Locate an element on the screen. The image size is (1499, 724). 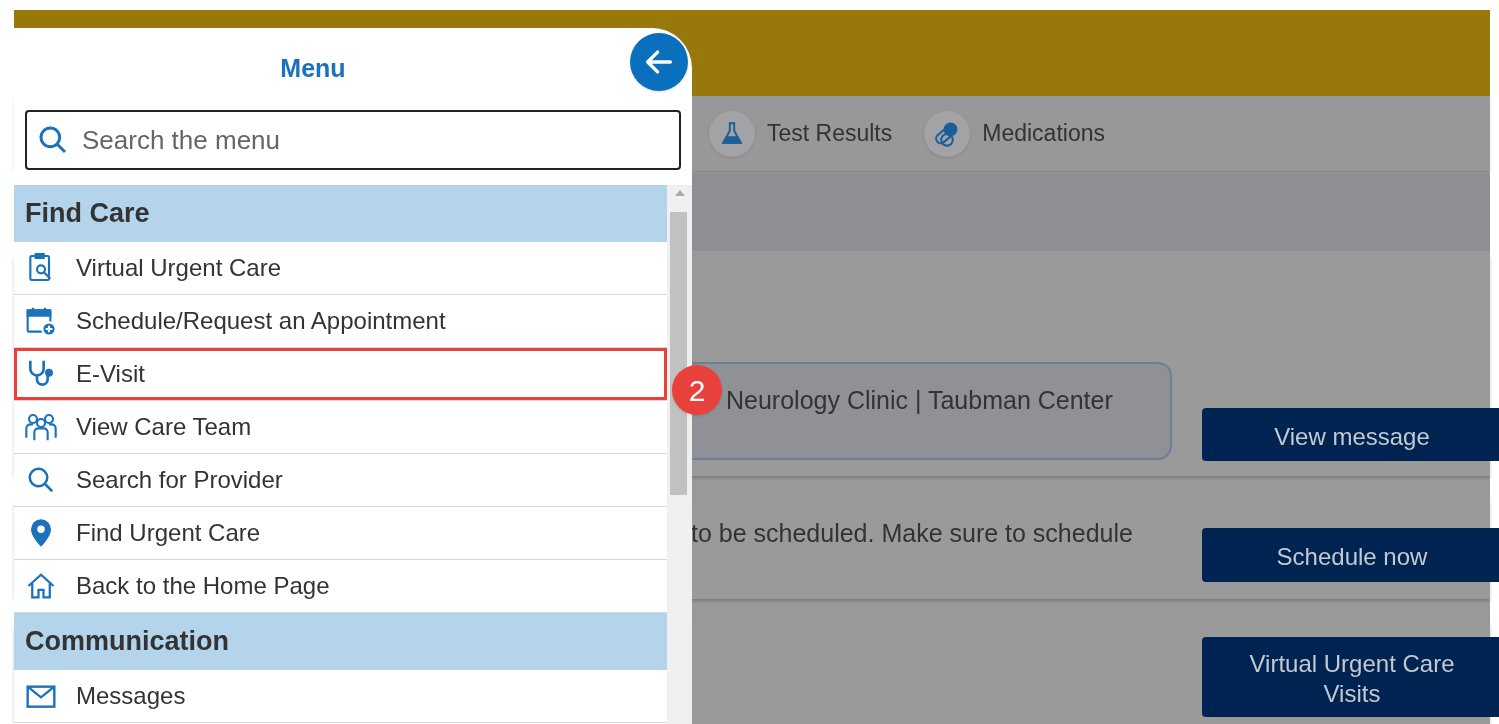
menu-item: Find Urgent Care is located at coordinates (340, 533).